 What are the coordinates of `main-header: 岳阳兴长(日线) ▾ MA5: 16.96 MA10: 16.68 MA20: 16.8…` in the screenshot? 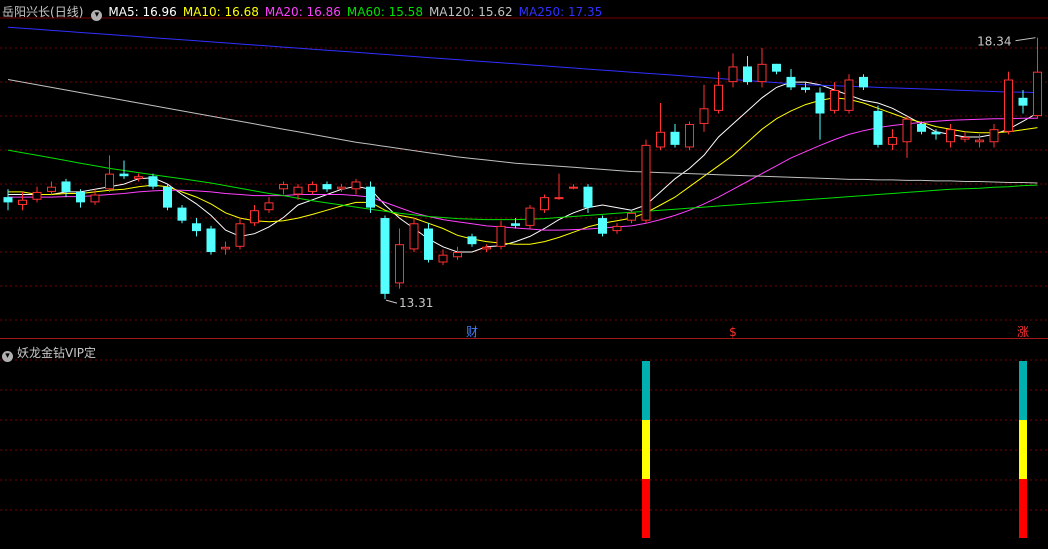 It's located at (308, 12).